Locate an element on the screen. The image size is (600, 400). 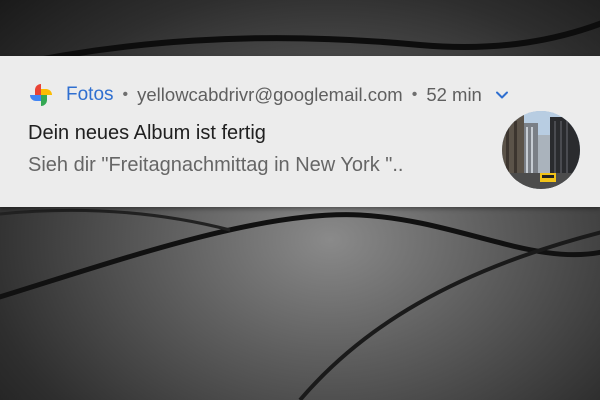
notification-title: Dein neues Album ist fertig is located at coordinates (147, 133).